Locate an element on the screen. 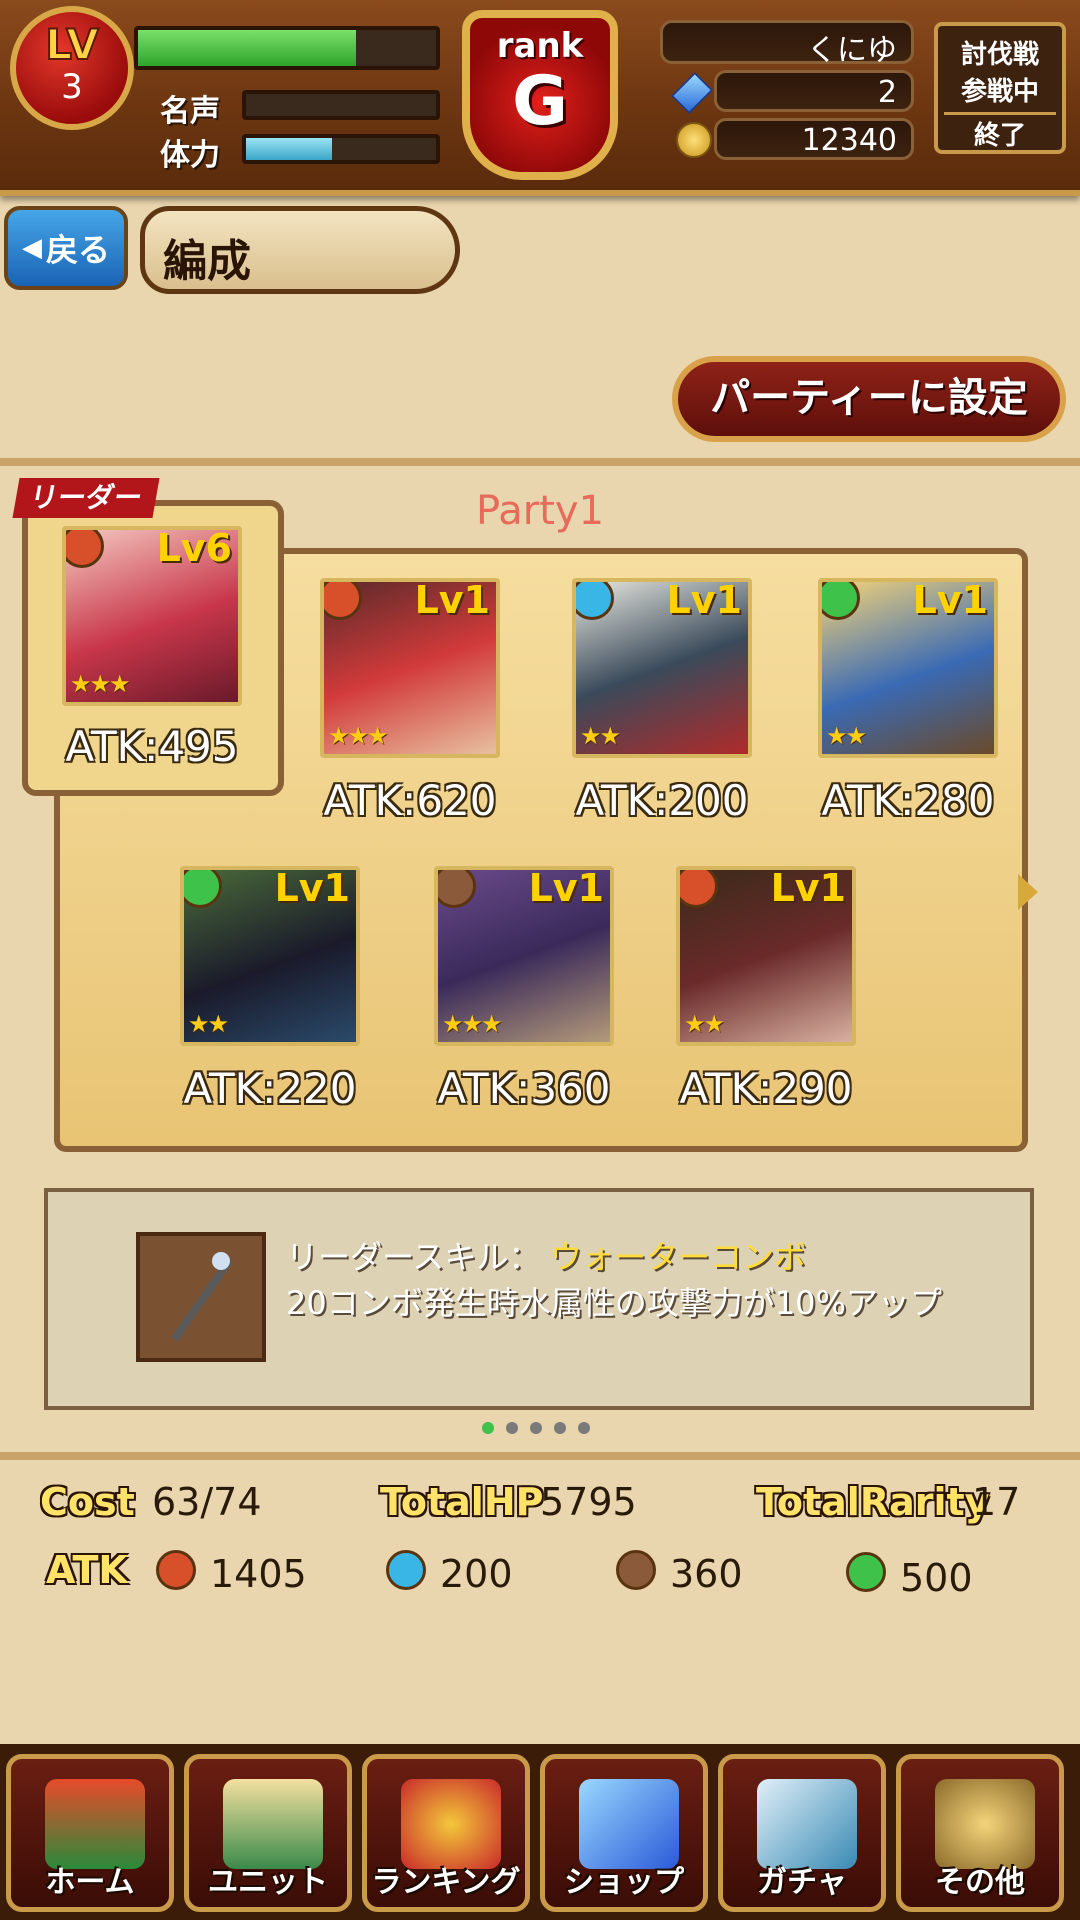 Image resolution: width=1080 pixels, height=1920 pixels. leader-skill-name: ウォーターコンボ is located at coordinates (678, 1257).